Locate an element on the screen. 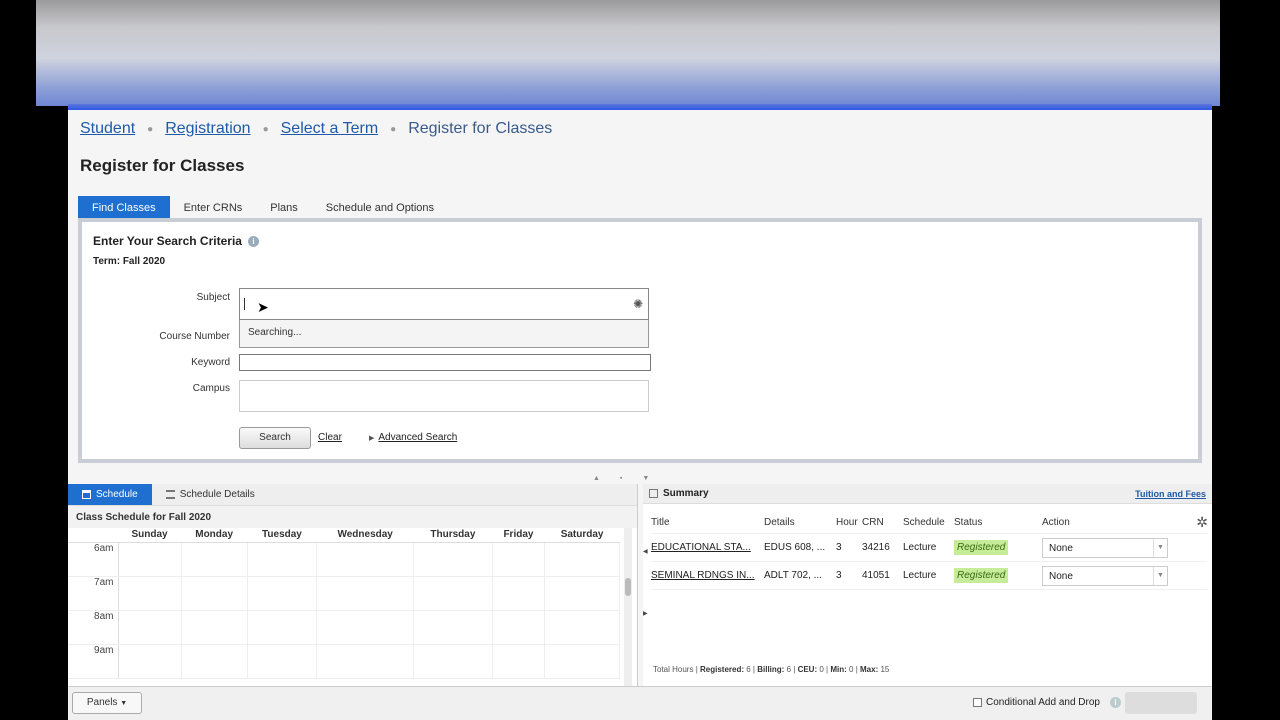  campus-input is located at coordinates (444, 396).